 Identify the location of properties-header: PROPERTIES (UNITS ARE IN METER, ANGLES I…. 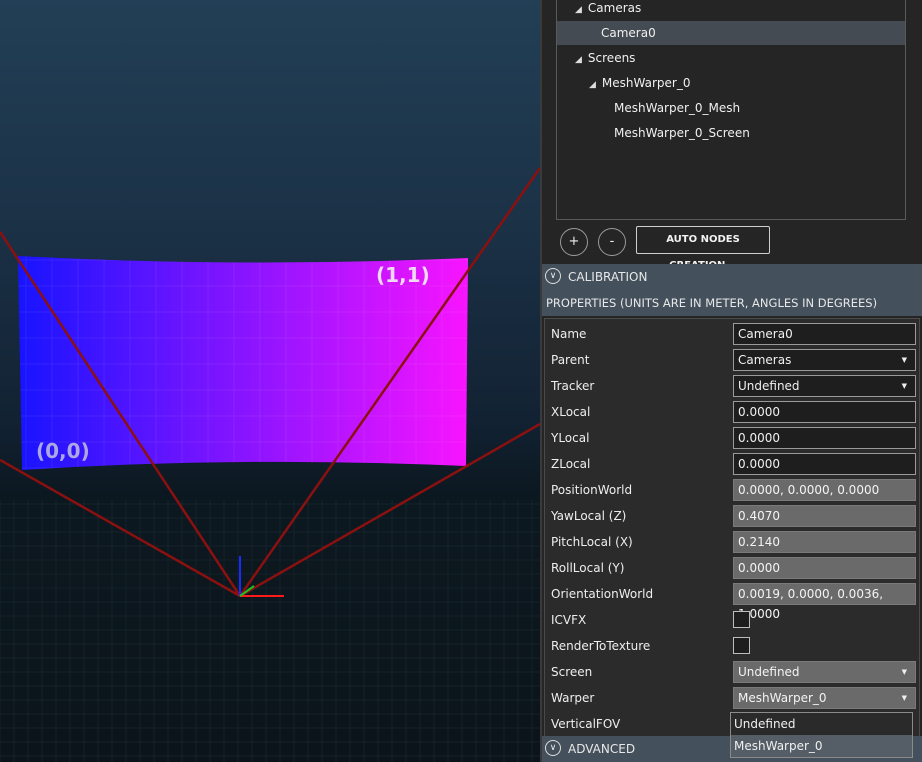
(732, 303).